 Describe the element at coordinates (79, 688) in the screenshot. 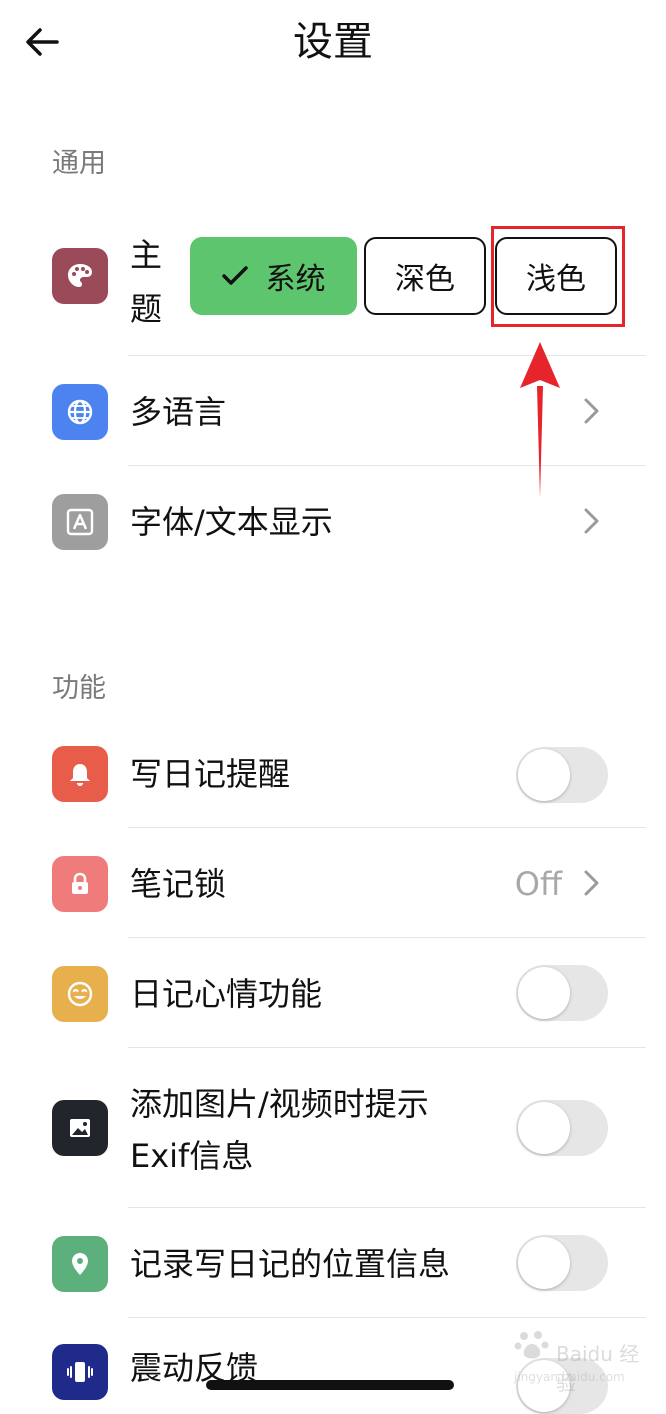

I see `section-label-features: 功能` at that location.